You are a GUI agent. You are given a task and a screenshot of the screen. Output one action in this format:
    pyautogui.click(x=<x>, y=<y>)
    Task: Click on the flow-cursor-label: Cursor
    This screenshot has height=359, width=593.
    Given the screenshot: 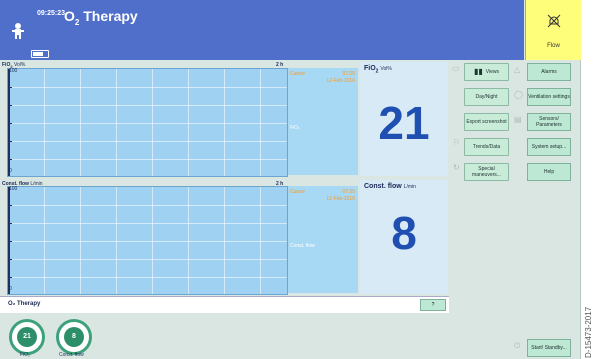 What is the action you would take?
    pyautogui.click(x=298, y=192)
    